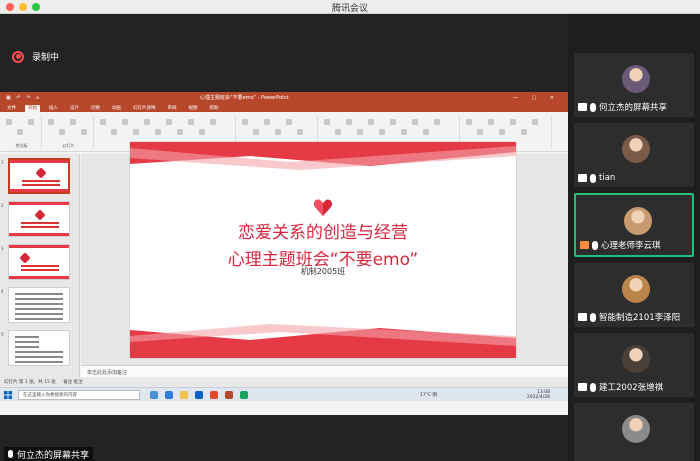 This screenshot has height=461, width=700. Describe the element at coordinates (244, 395) in the screenshot. I see `wechat-icon` at that location.